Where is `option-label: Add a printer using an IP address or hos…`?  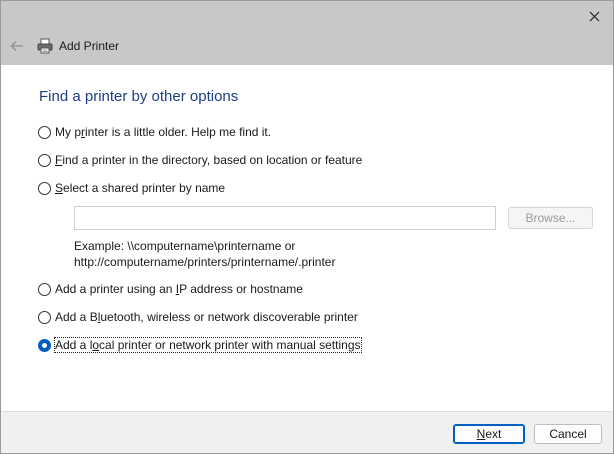 option-label: Add a printer using an IP address or hos… is located at coordinates (179, 289).